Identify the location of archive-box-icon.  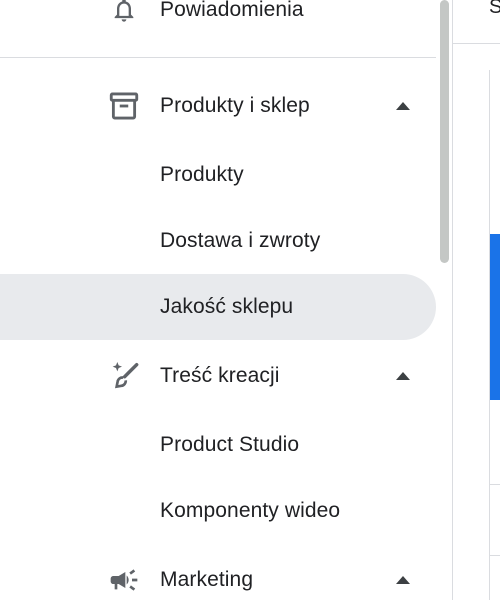
(124, 106).